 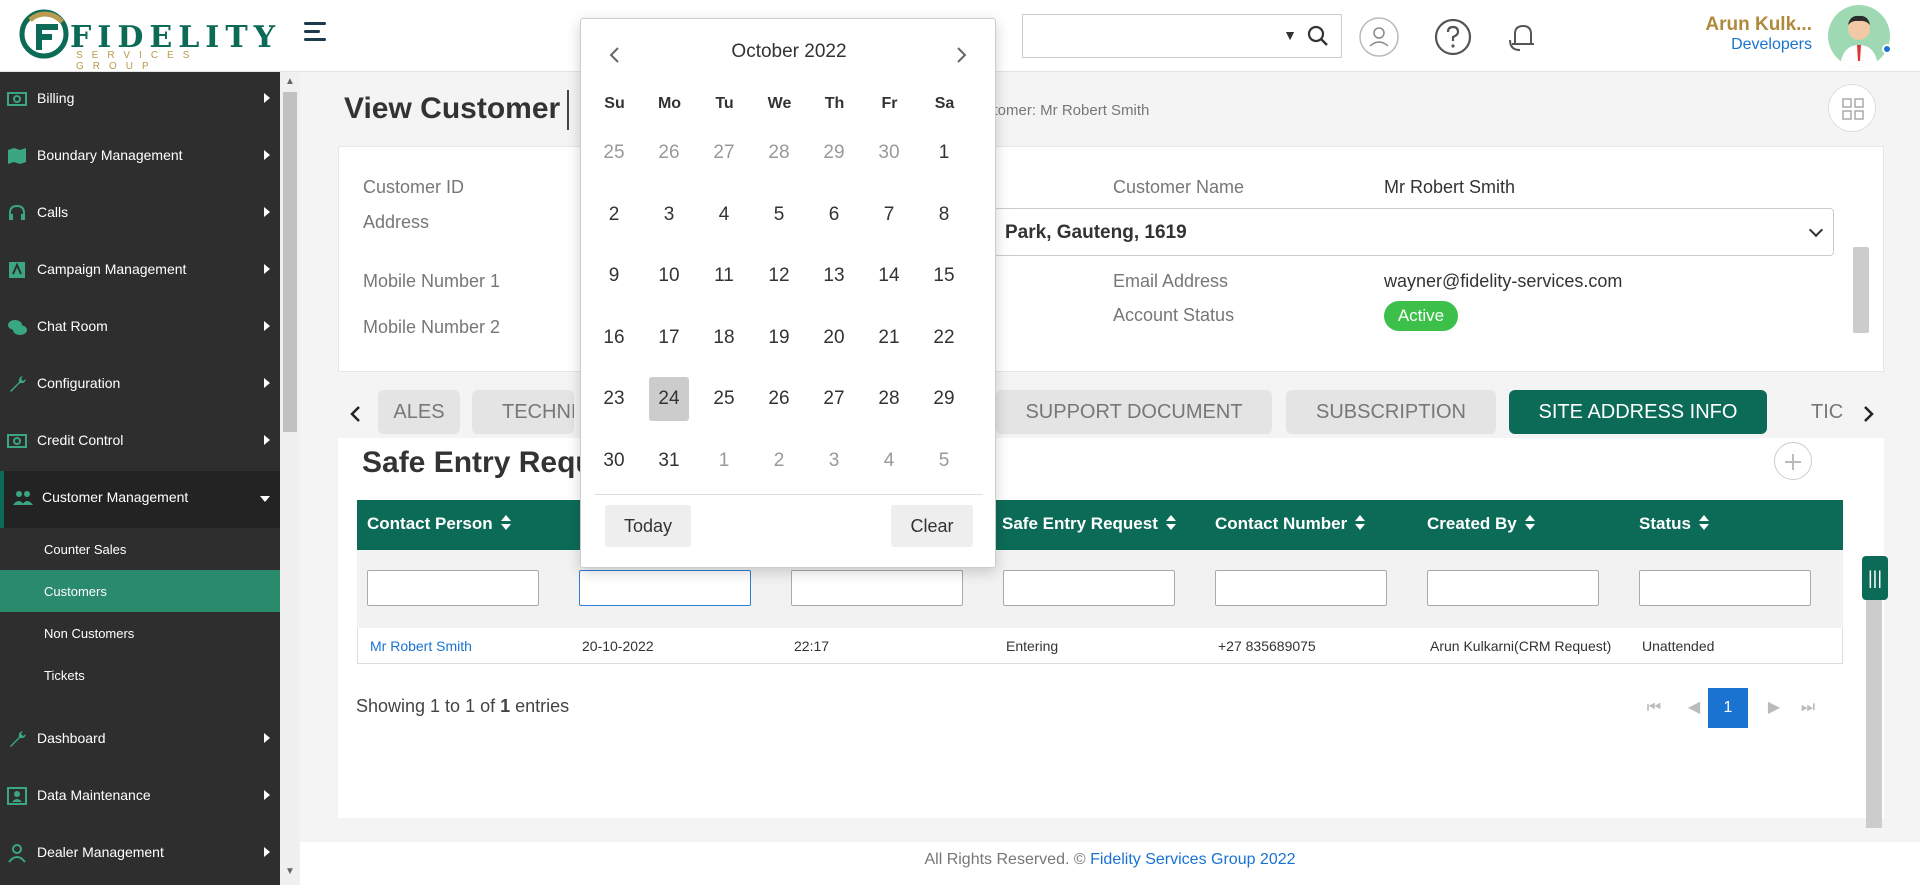 What do you see at coordinates (669, 461) in the screenshot?
I see `calendar-day: 31` at bounding box center [669, 461].